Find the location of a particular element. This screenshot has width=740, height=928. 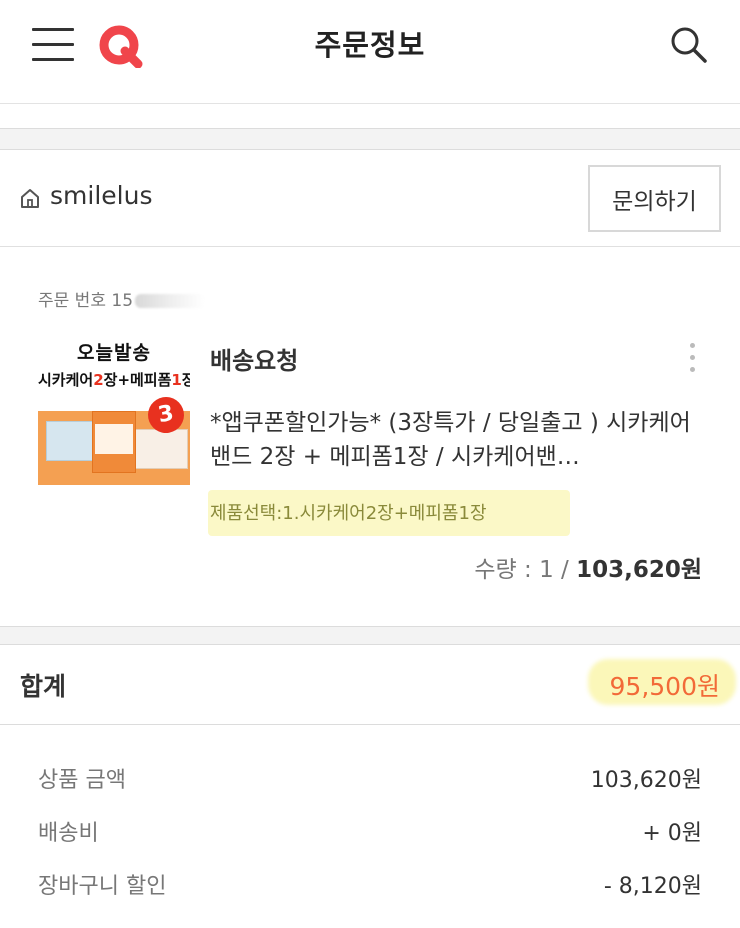

summary-label: 배송비 is located at coordinates (68, 833).